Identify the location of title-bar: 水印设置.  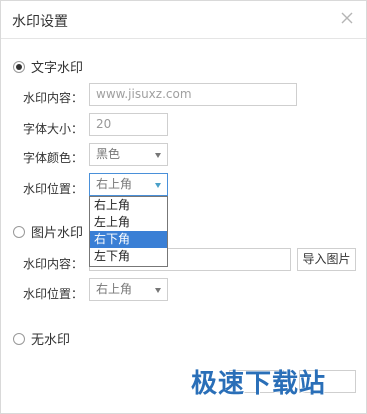
(183, 20).